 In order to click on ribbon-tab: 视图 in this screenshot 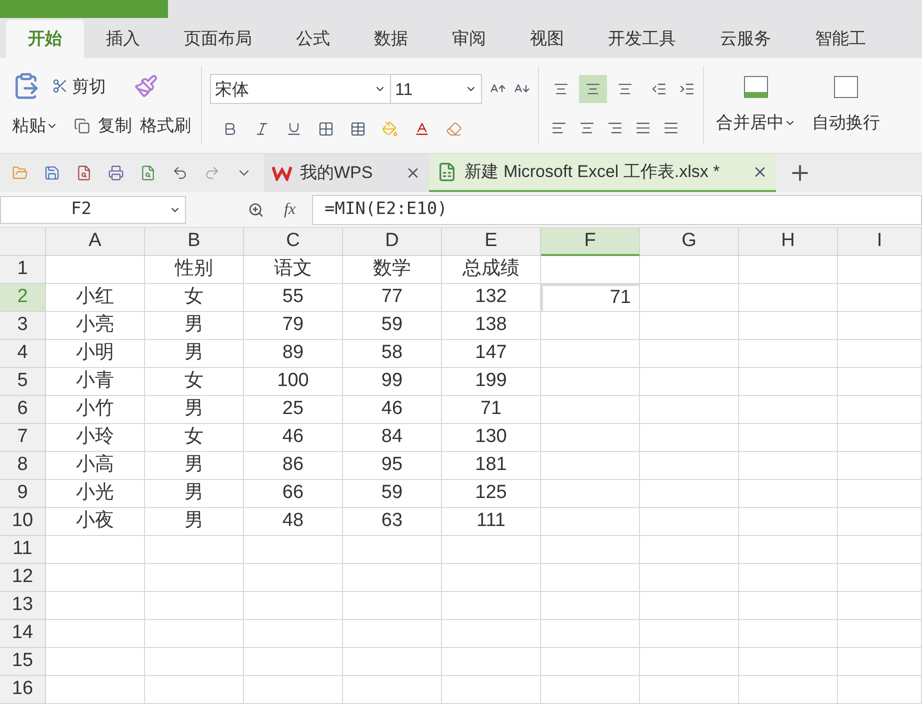, I will do `click(547, 39)`.